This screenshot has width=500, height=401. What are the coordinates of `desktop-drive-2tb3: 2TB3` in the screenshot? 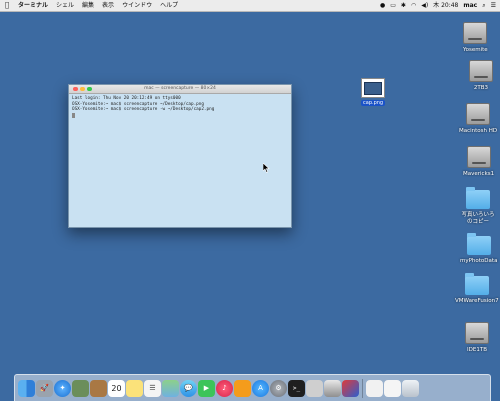 It's located at (481, 75).